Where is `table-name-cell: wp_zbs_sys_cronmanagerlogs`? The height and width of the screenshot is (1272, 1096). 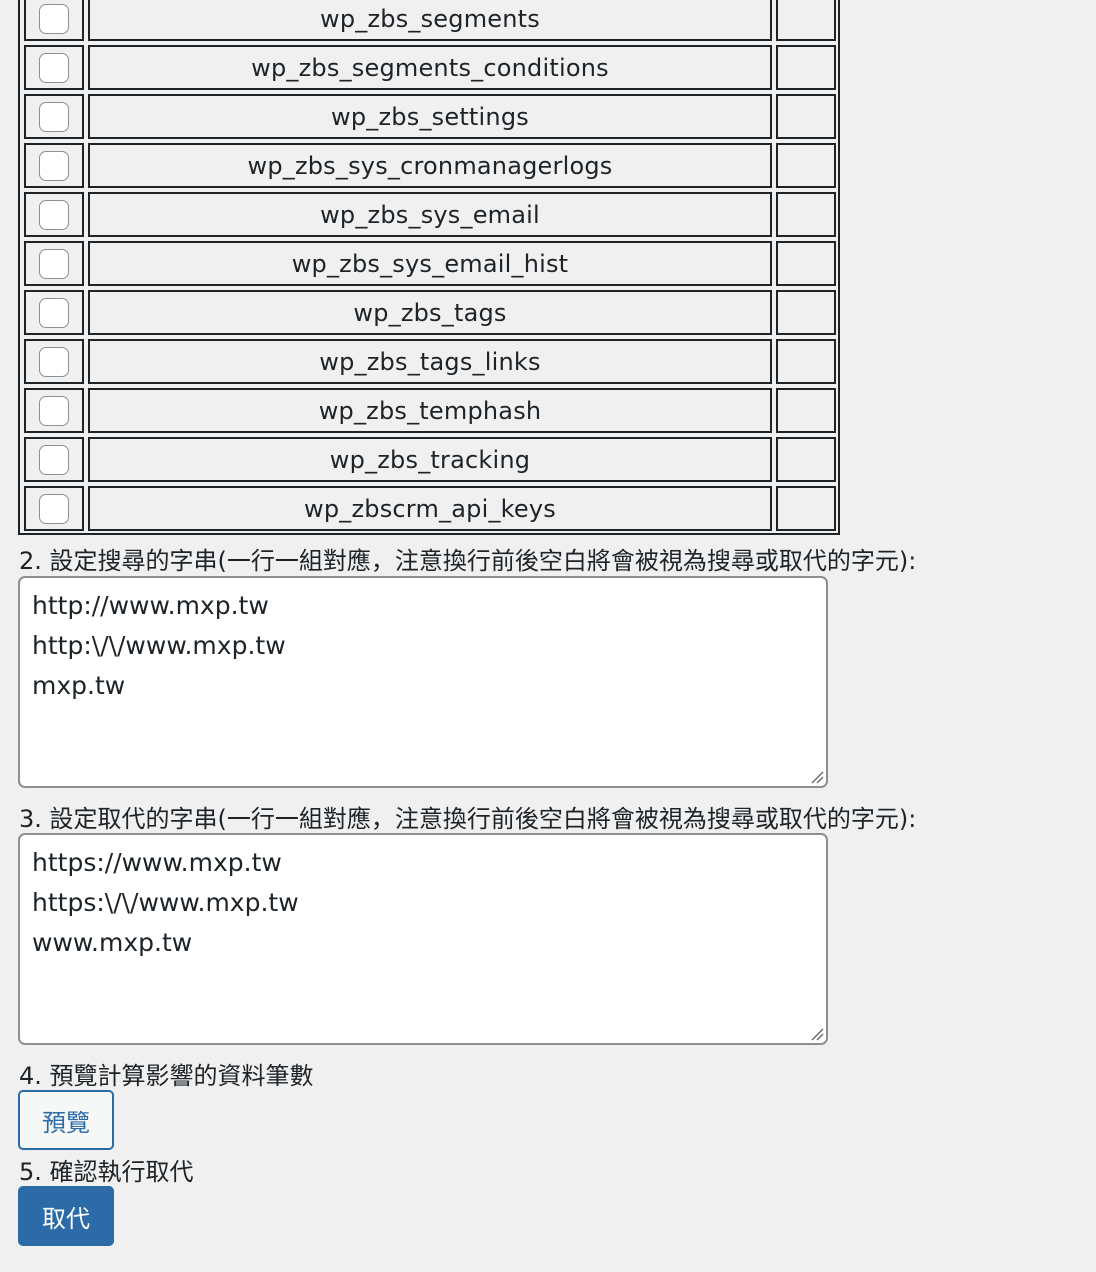 table-name-cell: wp_zbs_sys_cronmanagerlogs is located at coordinates (430, 165).